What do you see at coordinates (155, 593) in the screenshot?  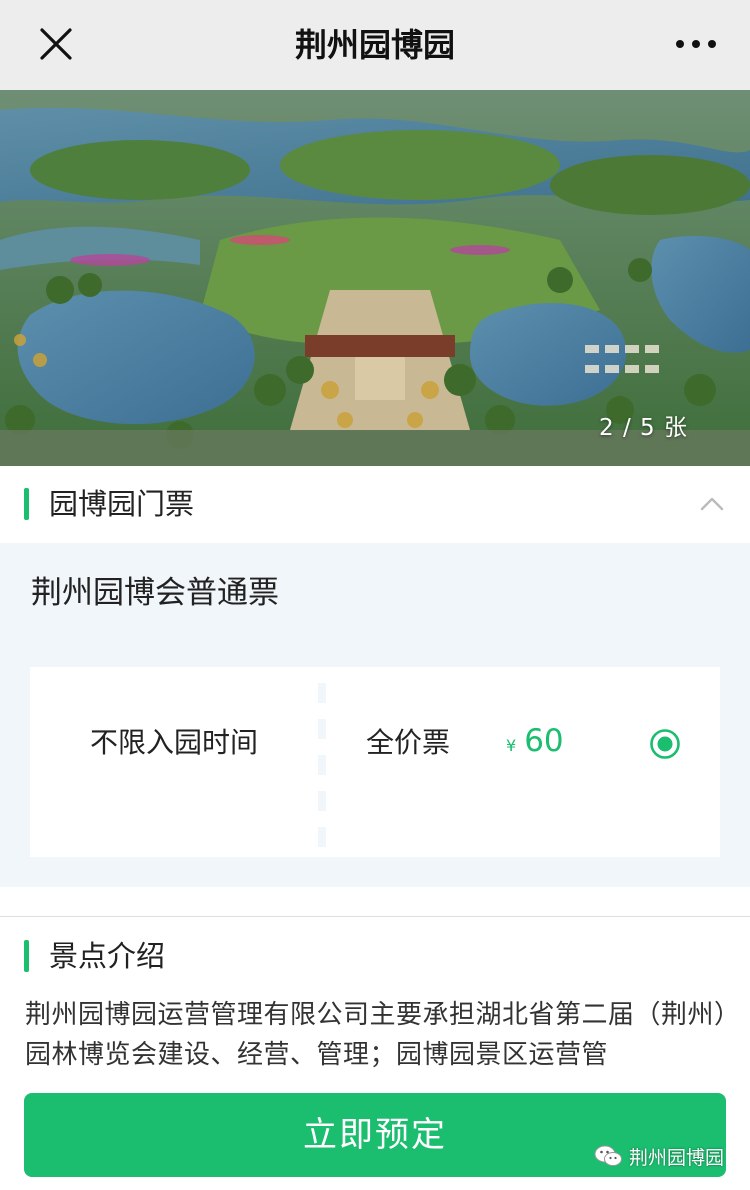 I see `ticket-name: 荆州园博会普通票` at bounding box center [155, 593].